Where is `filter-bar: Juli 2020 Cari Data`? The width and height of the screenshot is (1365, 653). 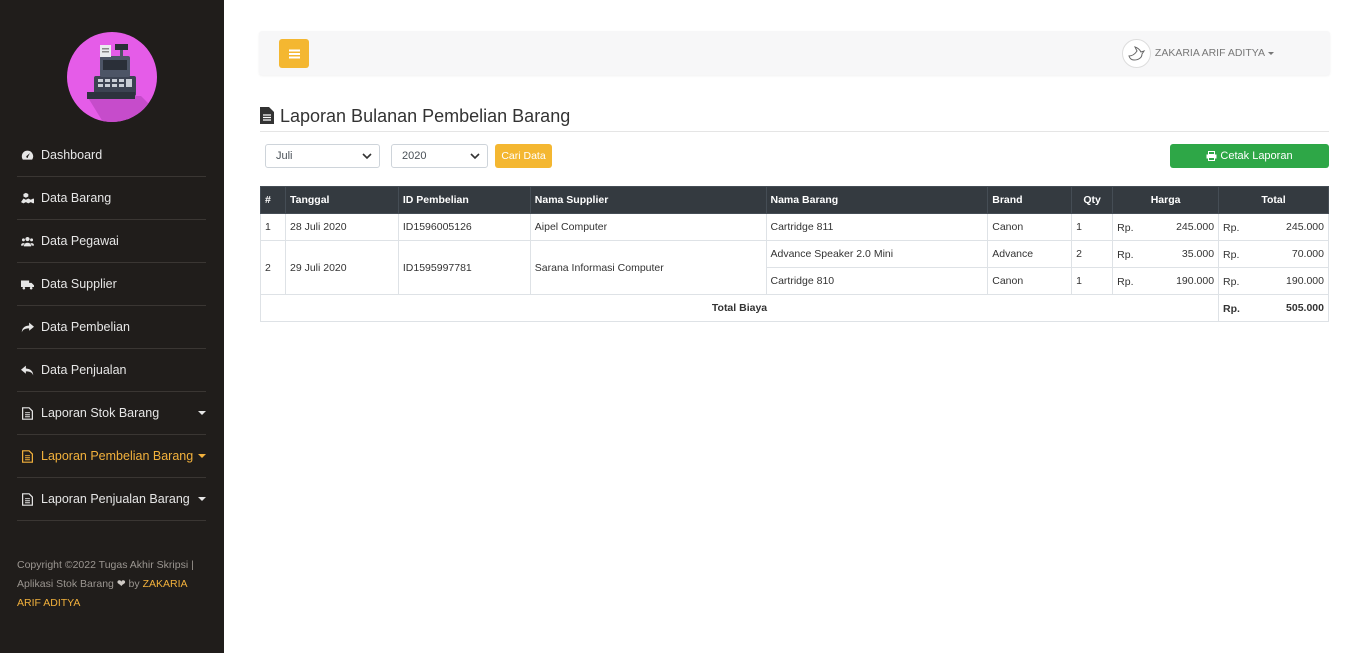 filter-bar: Juli 2020 Cari Data is located at coordinates (408, 156).